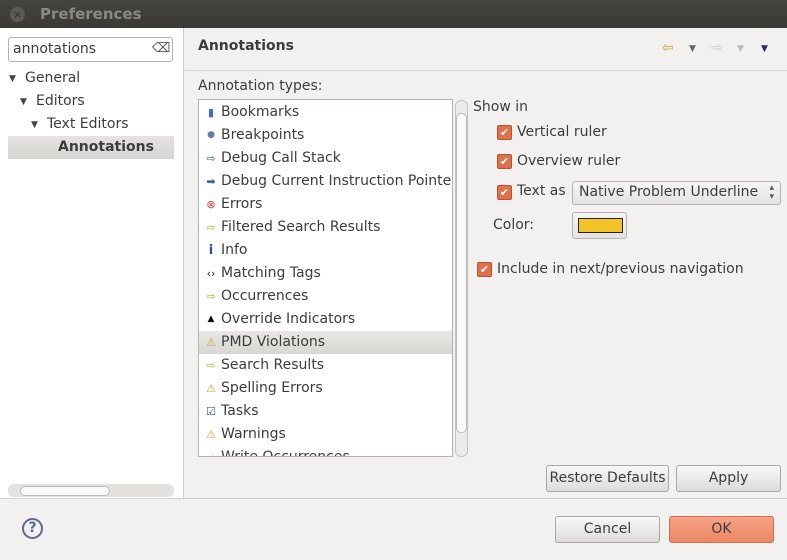 The height and width of the screenshot is (560, 787). I want to click on color-swatch, so click(600, 225).